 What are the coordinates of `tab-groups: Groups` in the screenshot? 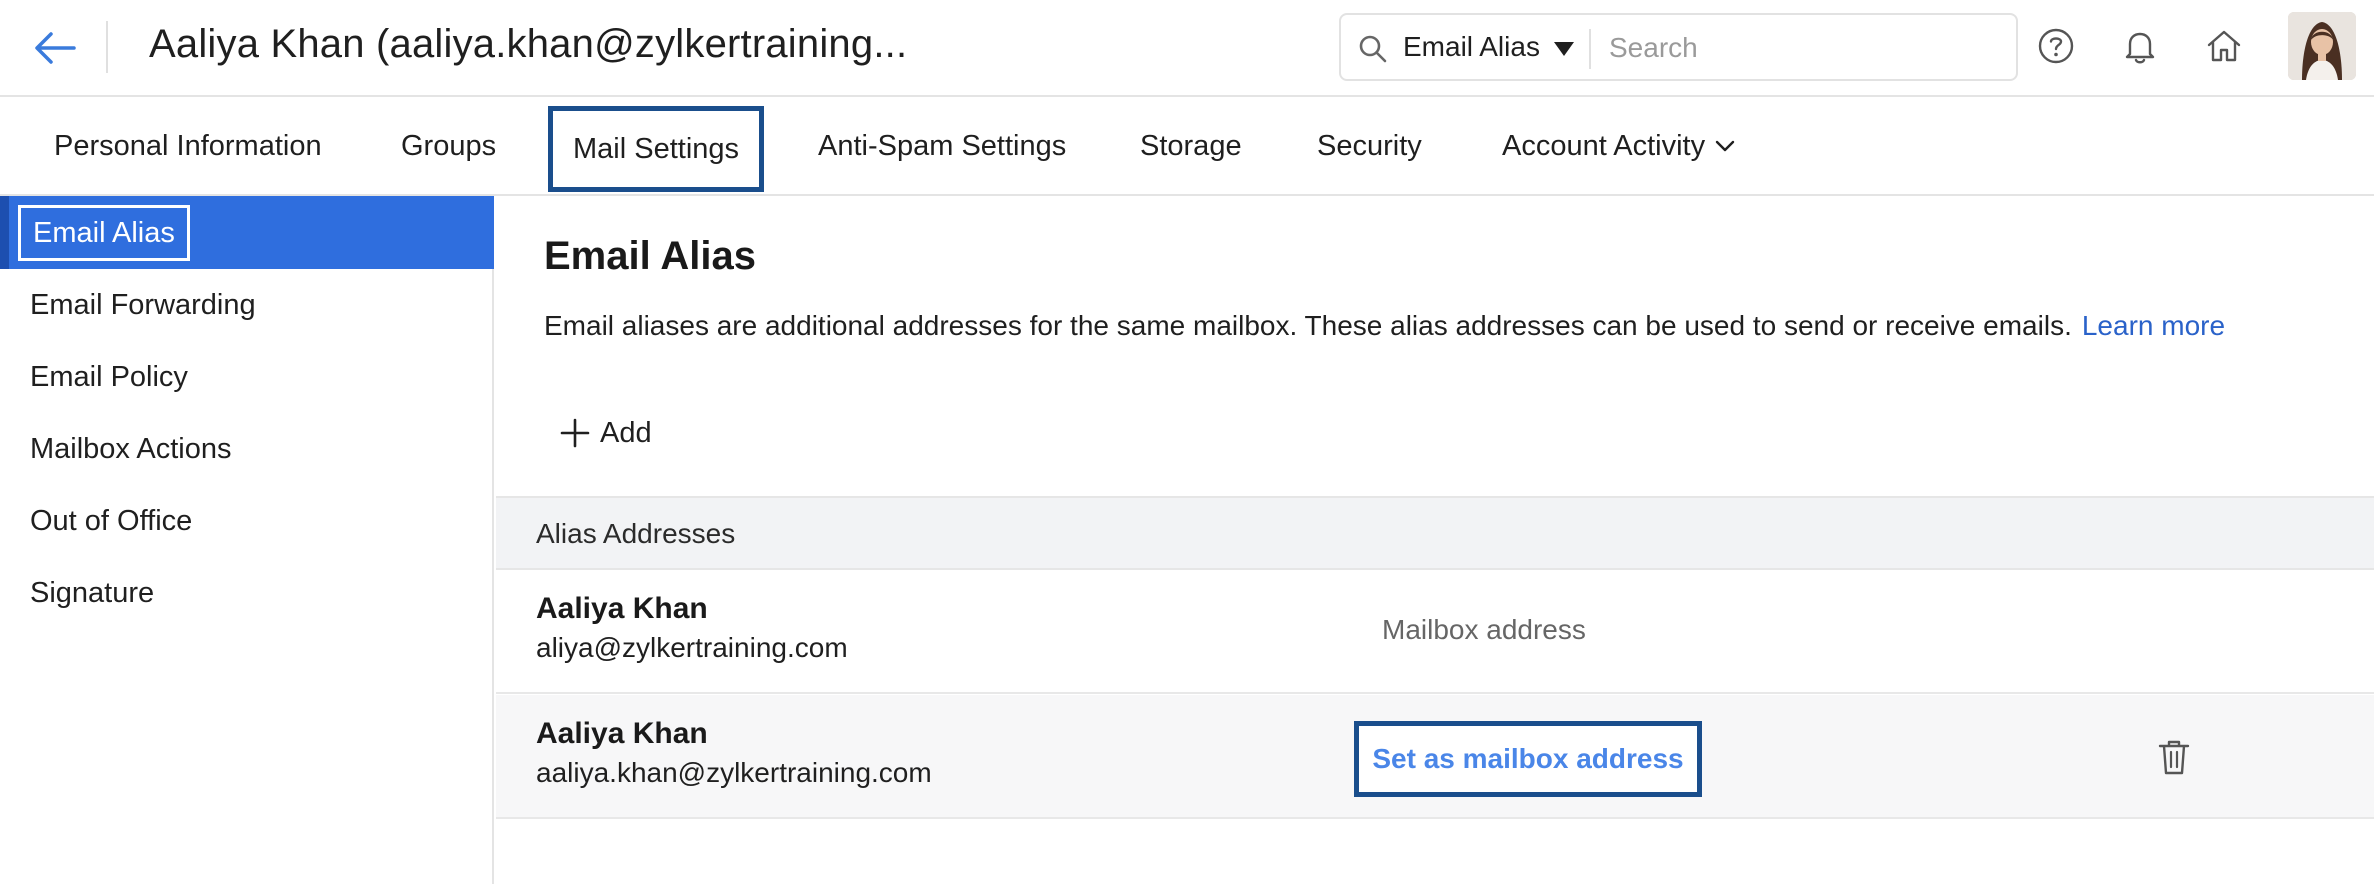 It's located at (448, 146).